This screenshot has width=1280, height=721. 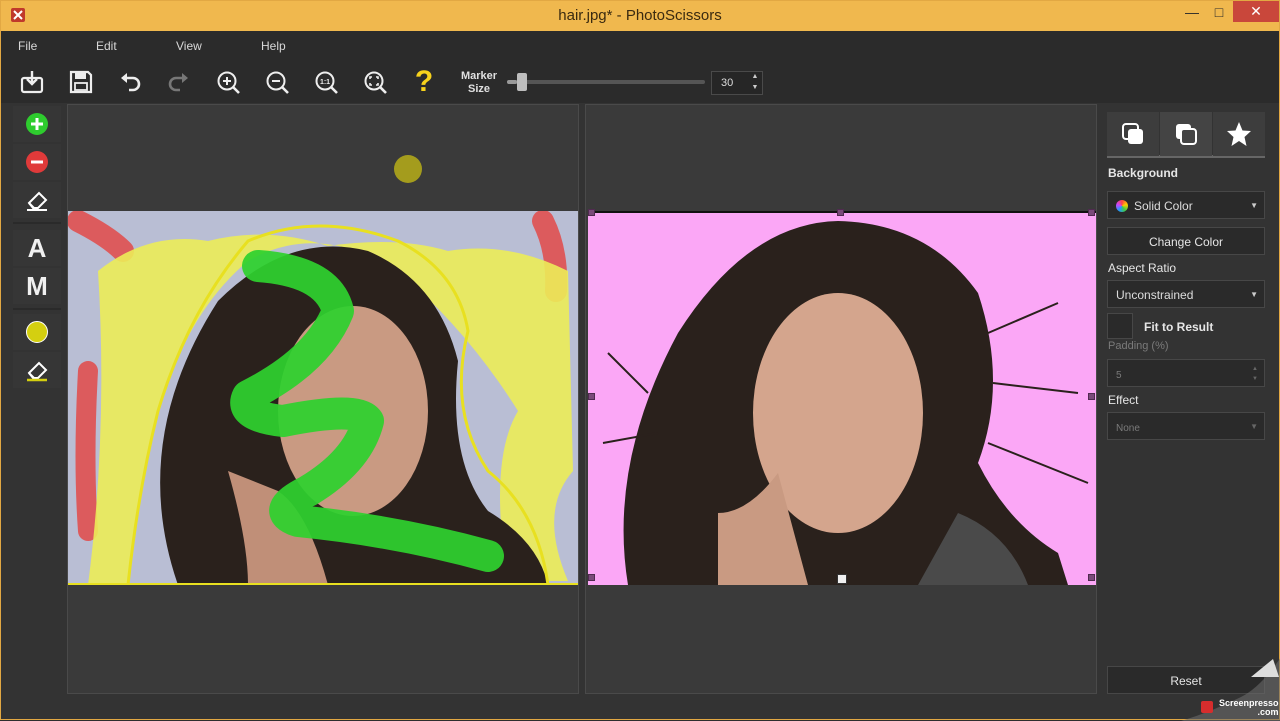 What do you see at coordinates (1128, 428) in the screenshot?
I see `effect-value: None` at bounding box center [1128, 428].